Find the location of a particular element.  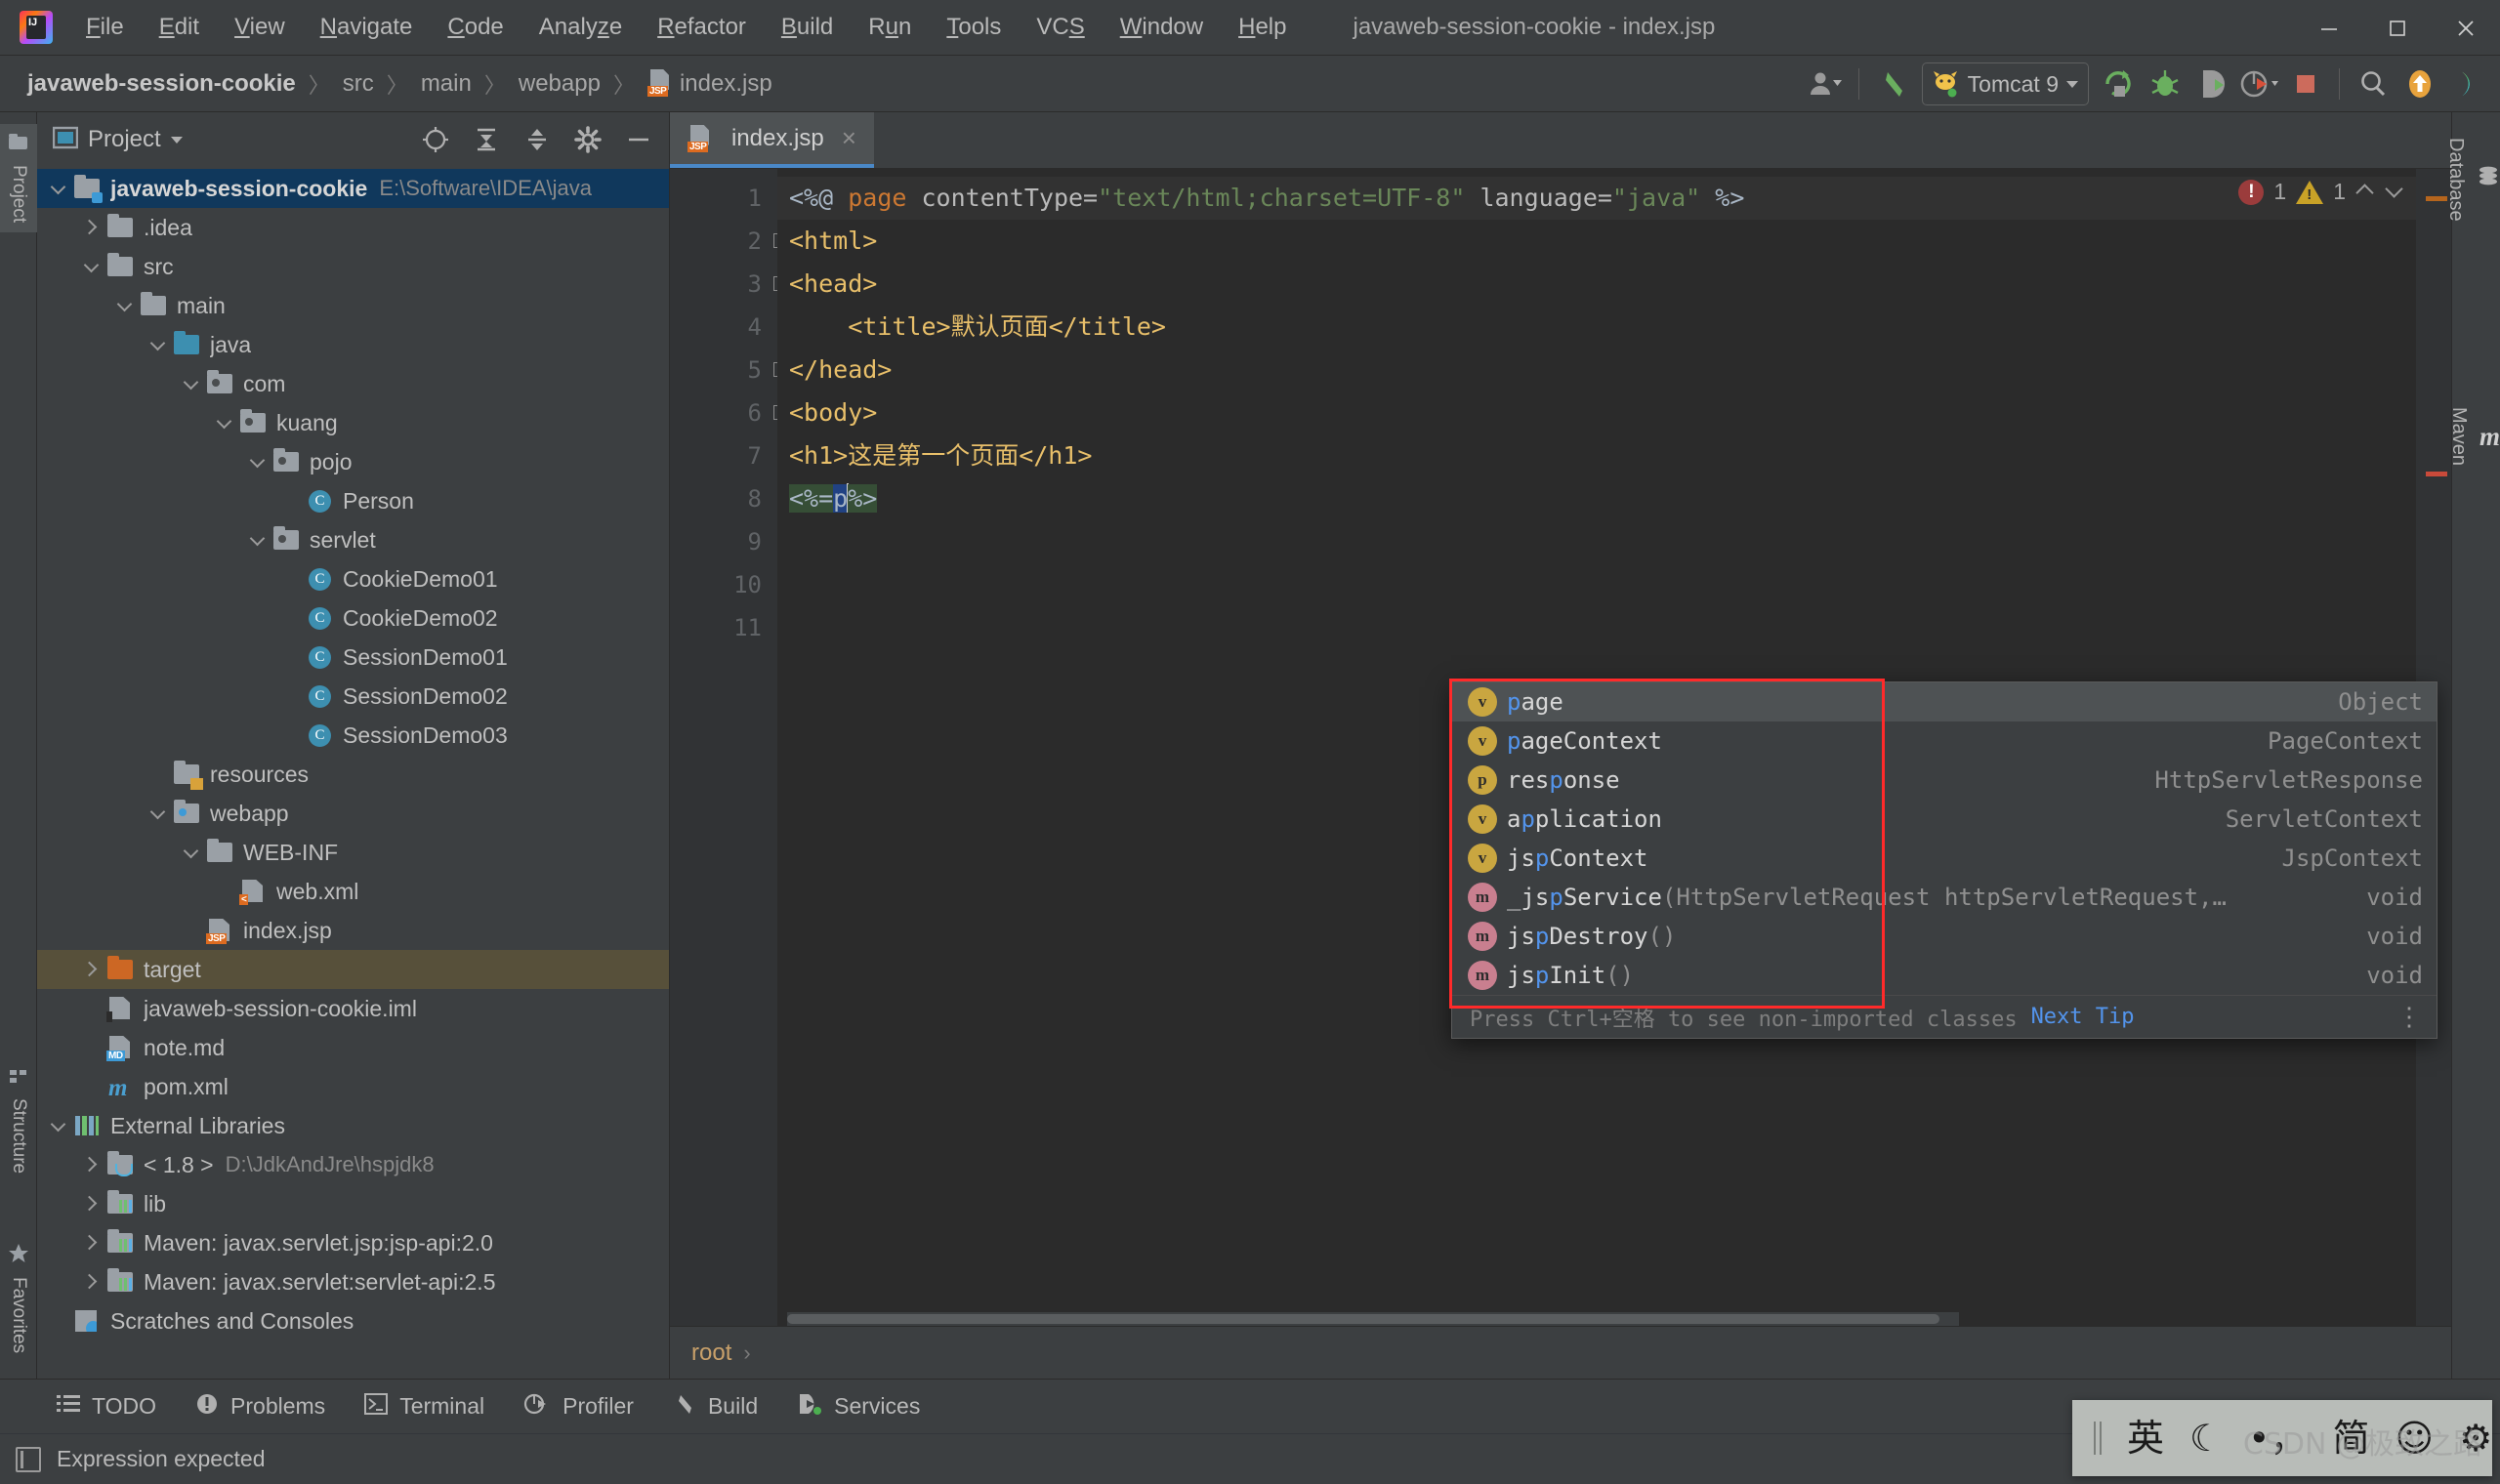

menu-item-help: Help is located at coordinates (1262, 28).